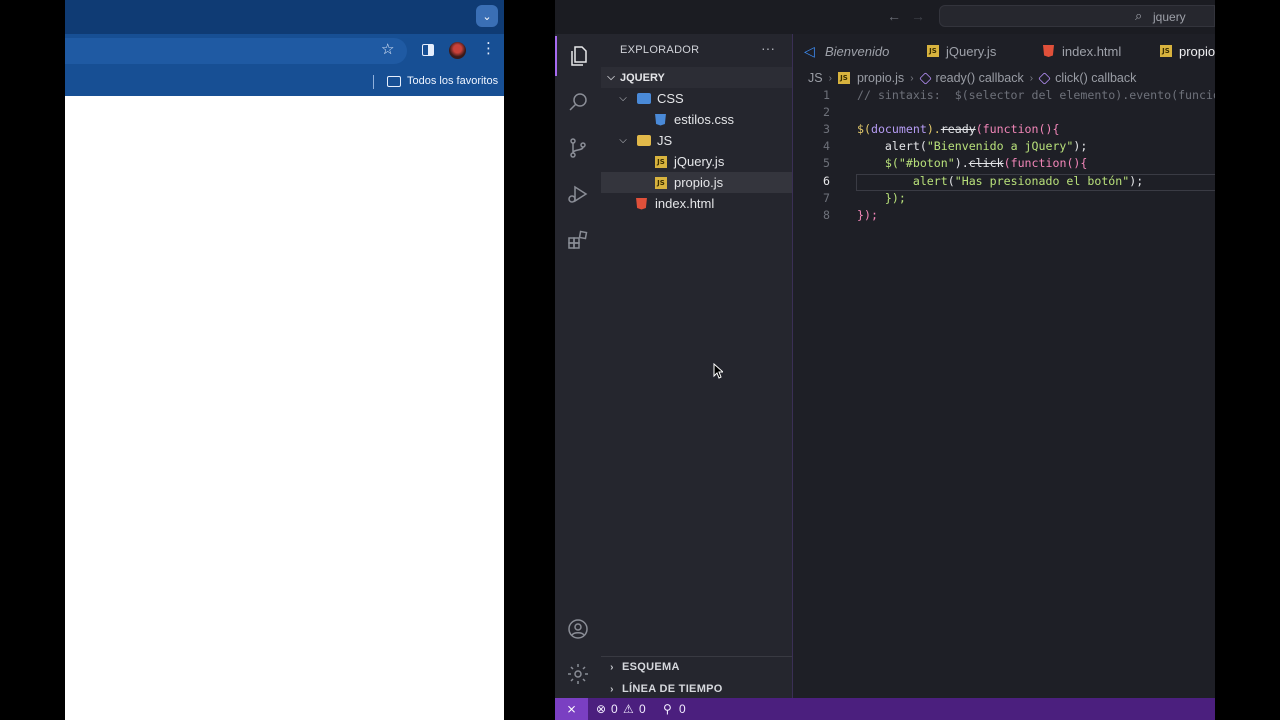  What do you see at coordinates (660, 50) in the screenshot?
I see `explorer-title: EXPLORADOR` at bounding box center [660, 50].